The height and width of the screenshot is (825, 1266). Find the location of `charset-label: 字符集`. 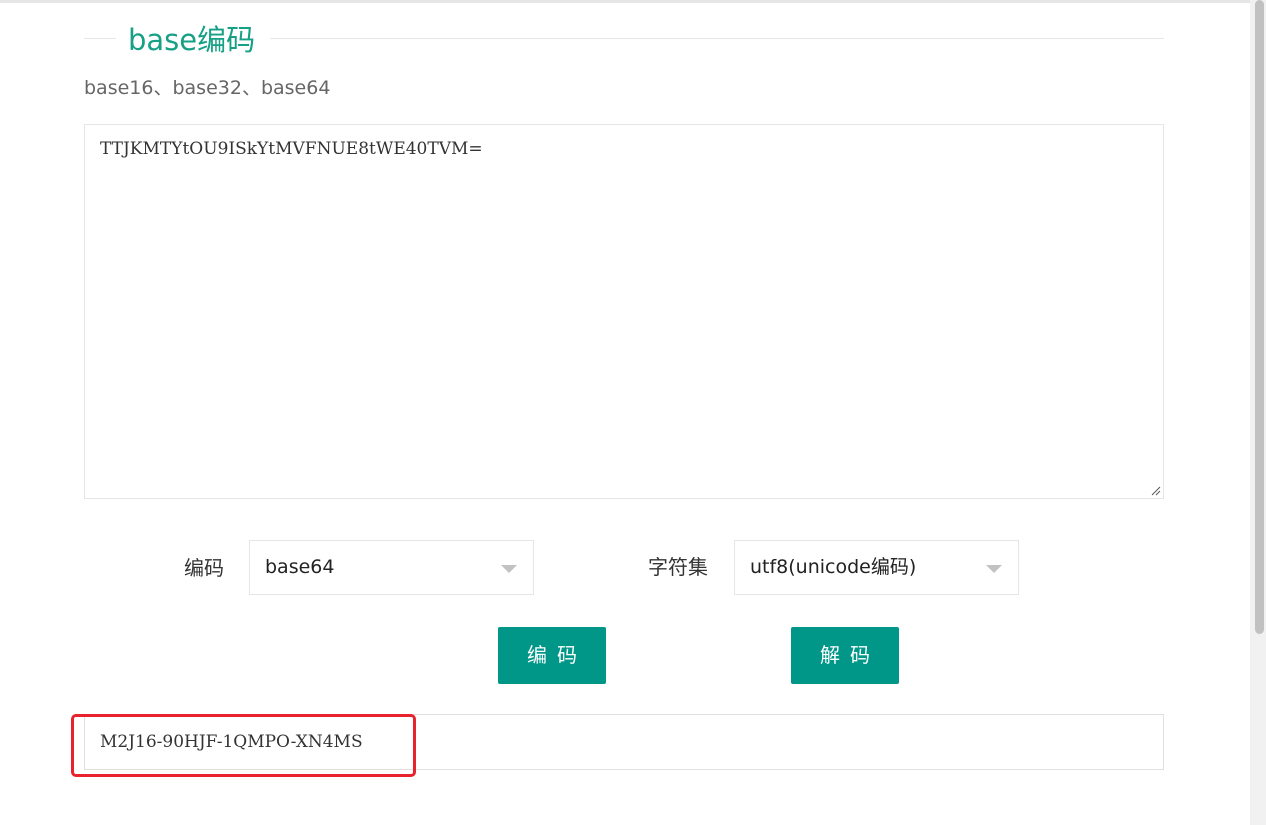

charset-label: 字符集 is located at coordinates (678, 567).